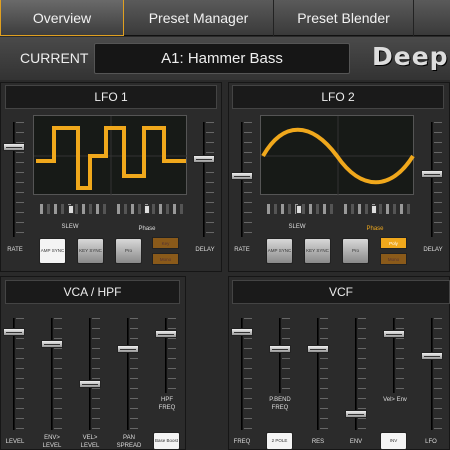  I want to click on lfo2-rate-label: RATE, so click(242, 250).